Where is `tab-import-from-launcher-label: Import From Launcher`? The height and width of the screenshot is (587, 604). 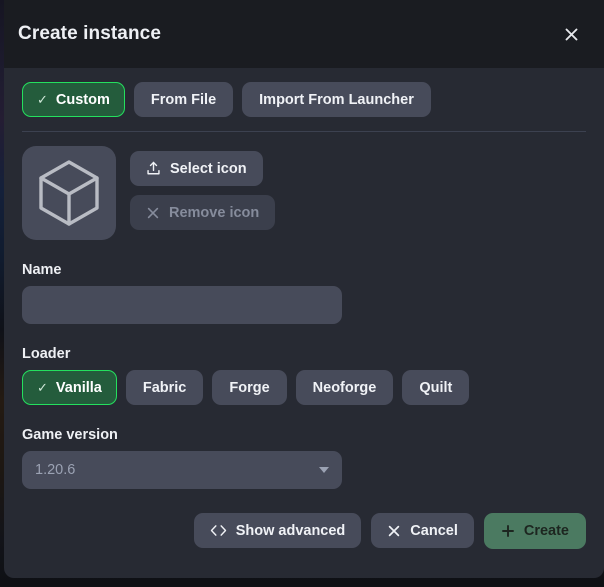
tab-import-from-launcher-label: Import From Launcher is located at coordinates (336, 99).